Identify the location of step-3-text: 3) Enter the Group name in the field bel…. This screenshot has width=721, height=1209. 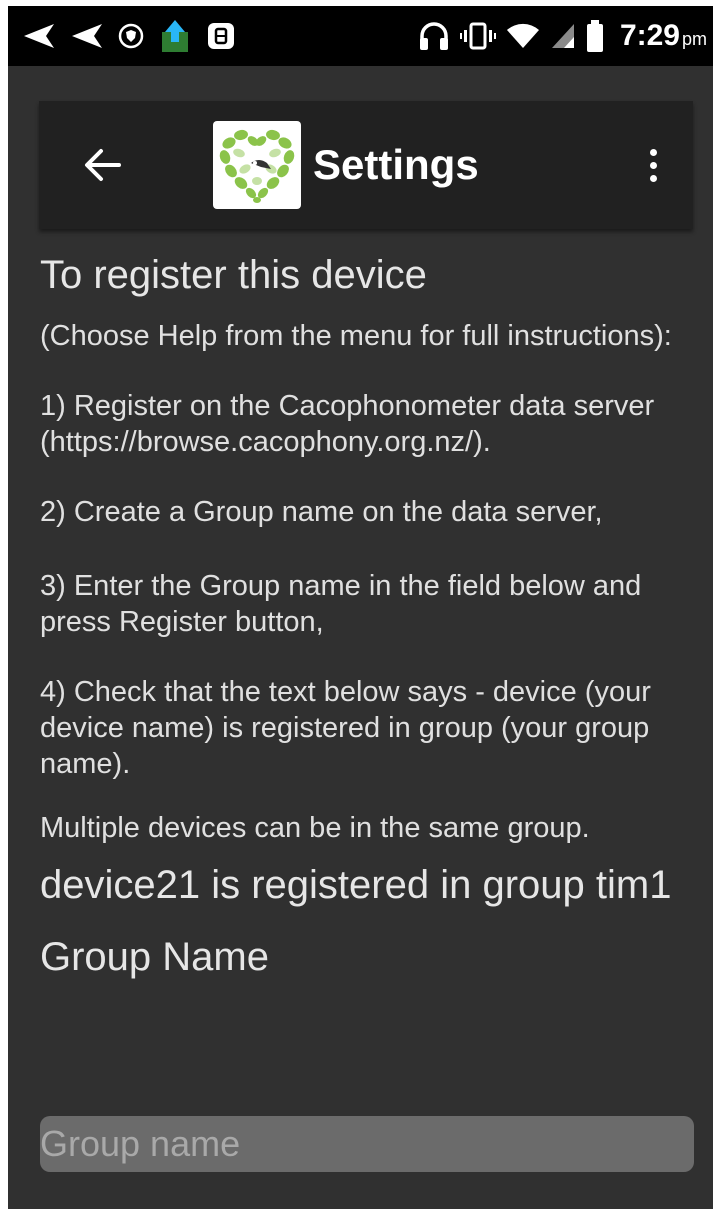
(341, 604).